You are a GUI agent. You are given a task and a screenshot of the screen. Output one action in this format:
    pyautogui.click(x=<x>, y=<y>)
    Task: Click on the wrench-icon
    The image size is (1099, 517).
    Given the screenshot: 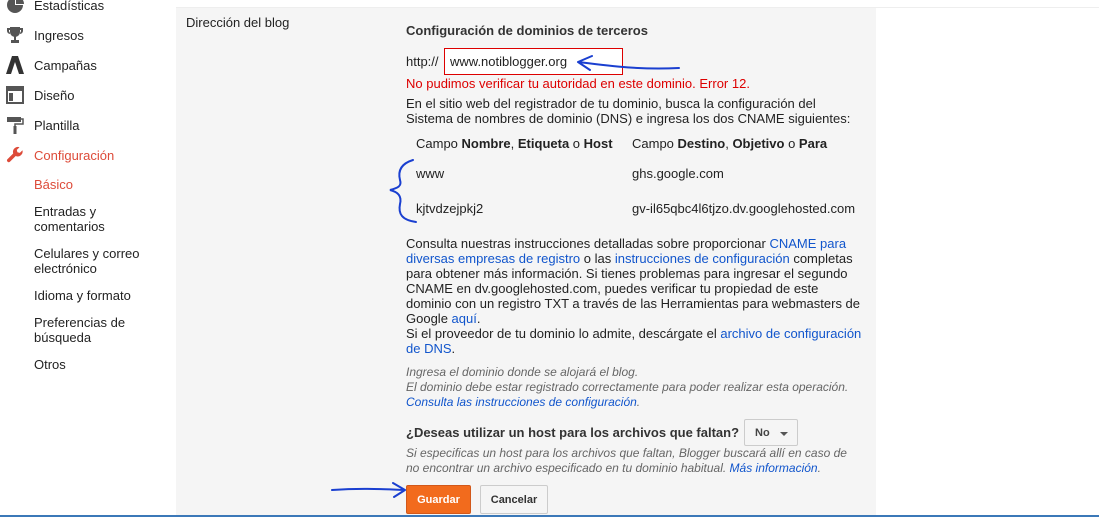 What is the action you would take?
    pyautogui.click(x=15, y=155)
    